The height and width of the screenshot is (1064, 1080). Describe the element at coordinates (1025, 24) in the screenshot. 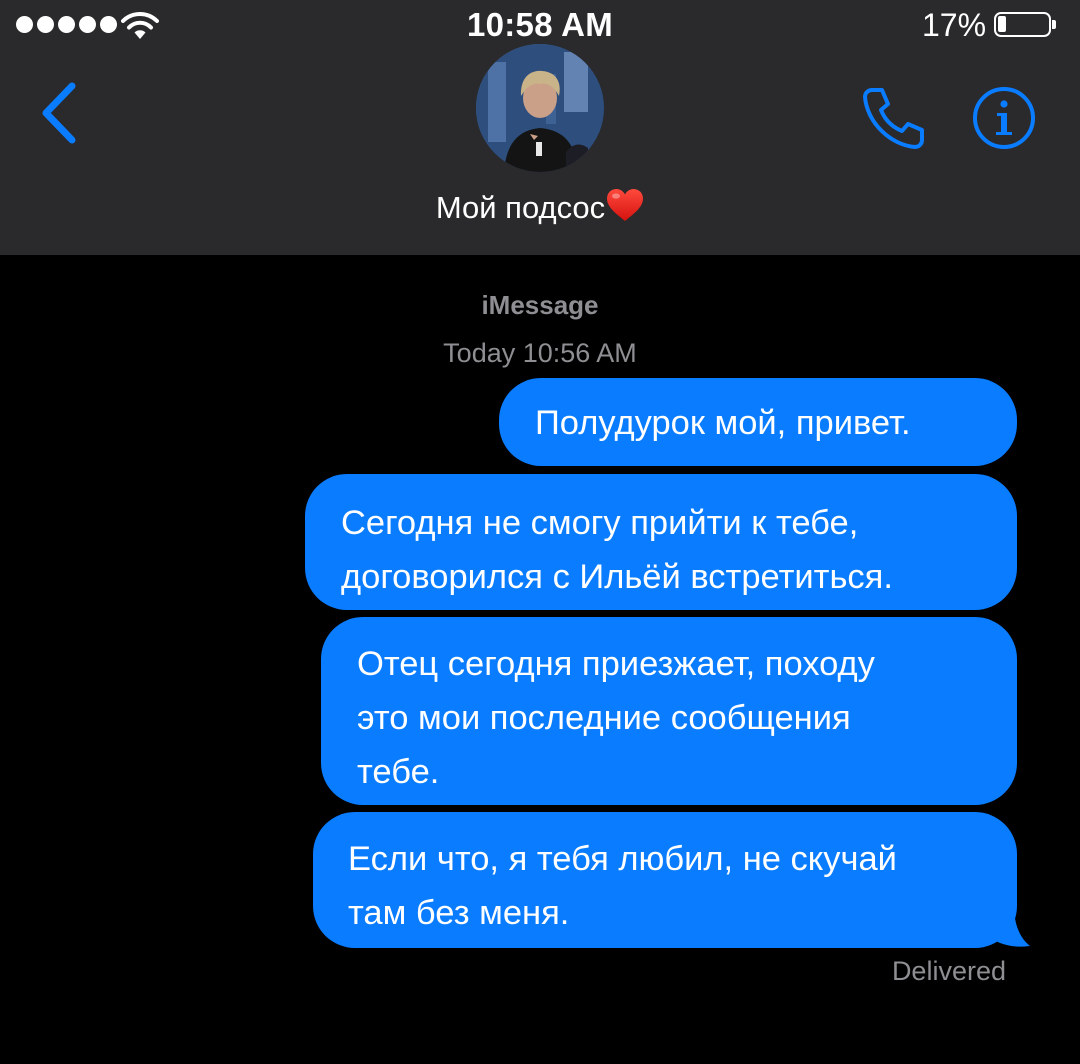

I see `battery-icon` at that location.